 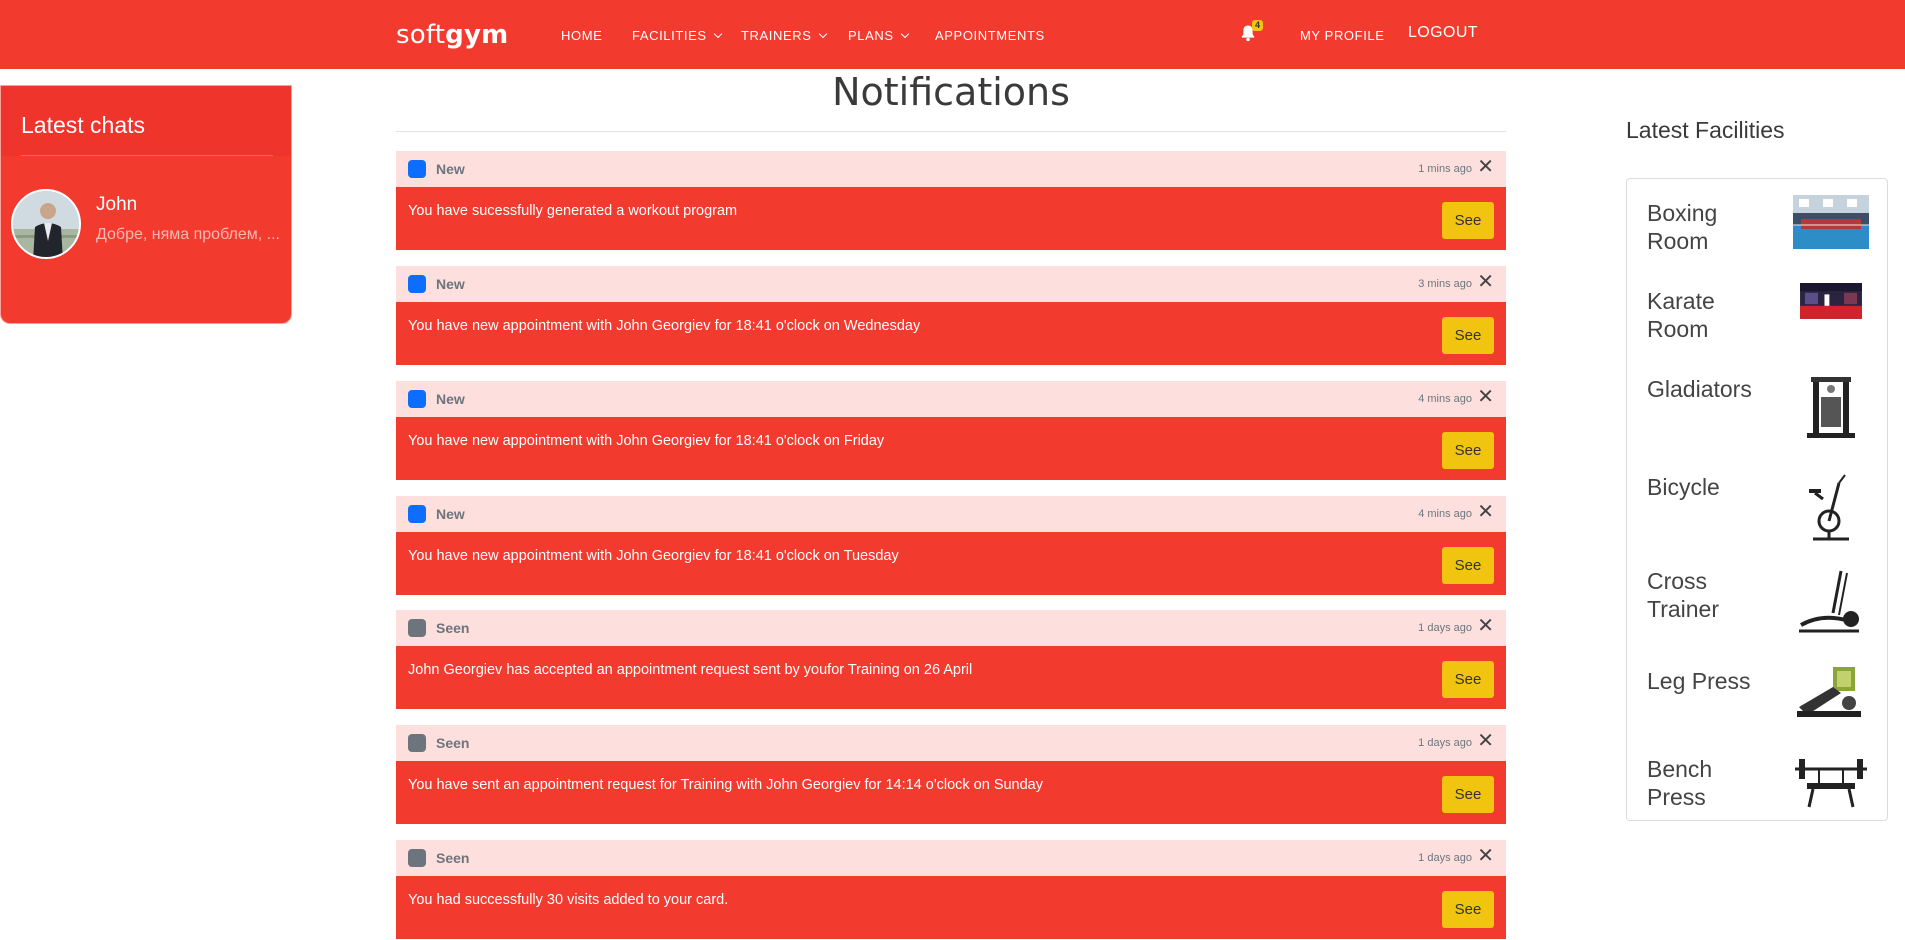 I want to click on boxing-room-photo-icon, so click(x=1831, y=222).